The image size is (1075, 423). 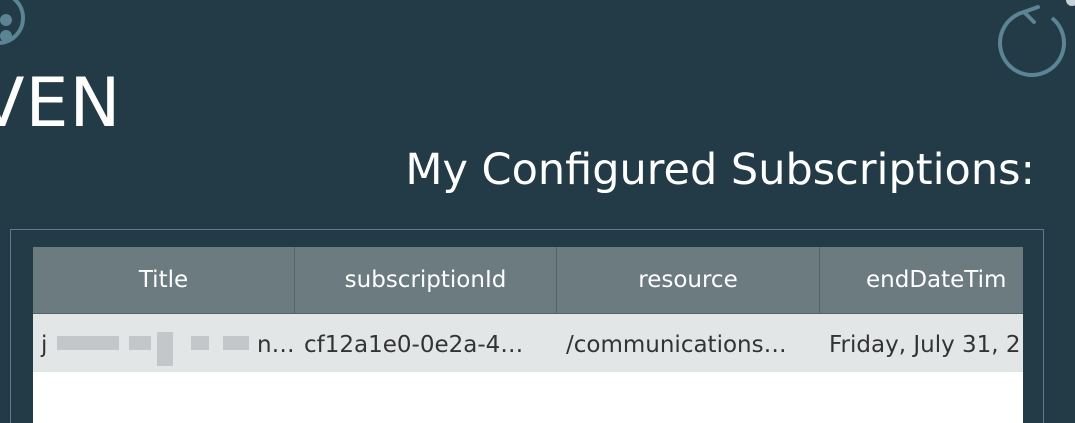 What do you see at coordinates (426, 280) in the screenshot?
I see `column-header-subscriptionid: subscriptionId` at bounding box center [426, 280].